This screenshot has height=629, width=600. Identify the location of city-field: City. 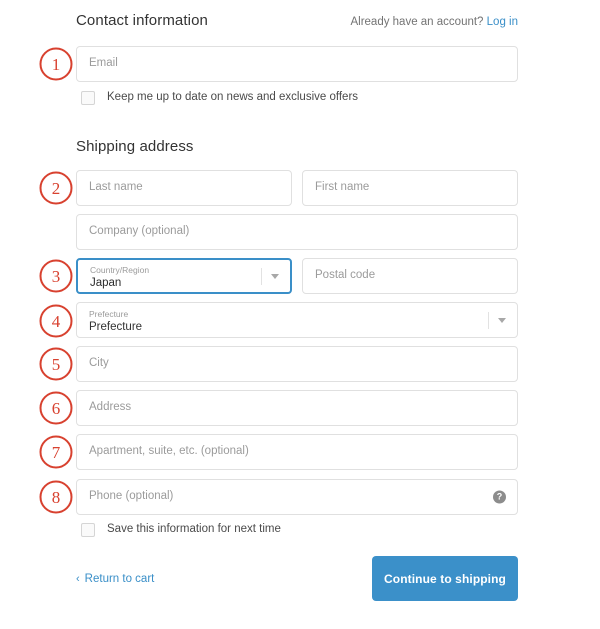
(297, 364).